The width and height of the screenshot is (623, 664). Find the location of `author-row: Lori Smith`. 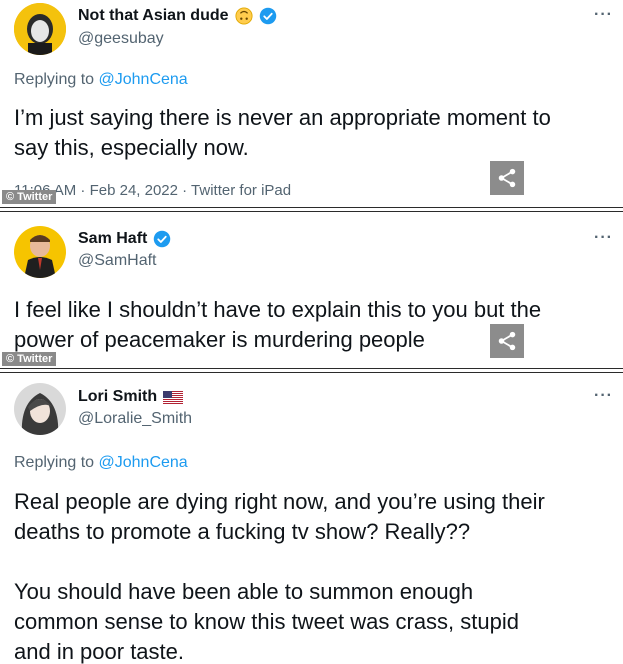

author-row: Lori Smith is located at coordinates (131, 397).